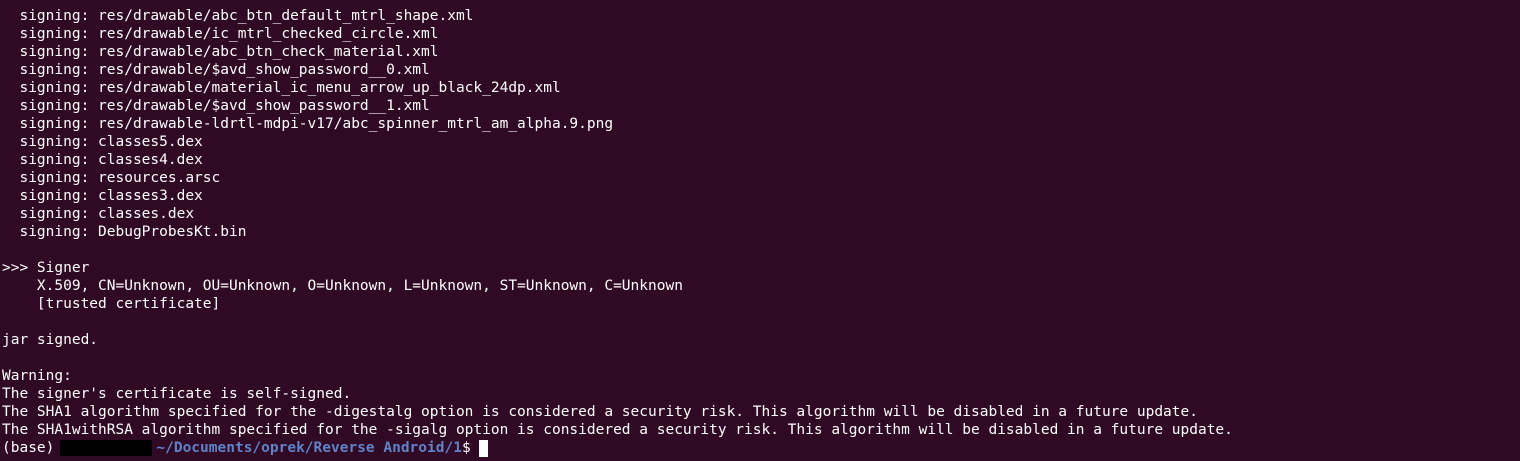 This screenshot has width=1520, height=461. What do you see at coordinates (102, 142) in the screenshot?
I see `output-line: signing: classes5.dex` at bounding box center [102, 142].